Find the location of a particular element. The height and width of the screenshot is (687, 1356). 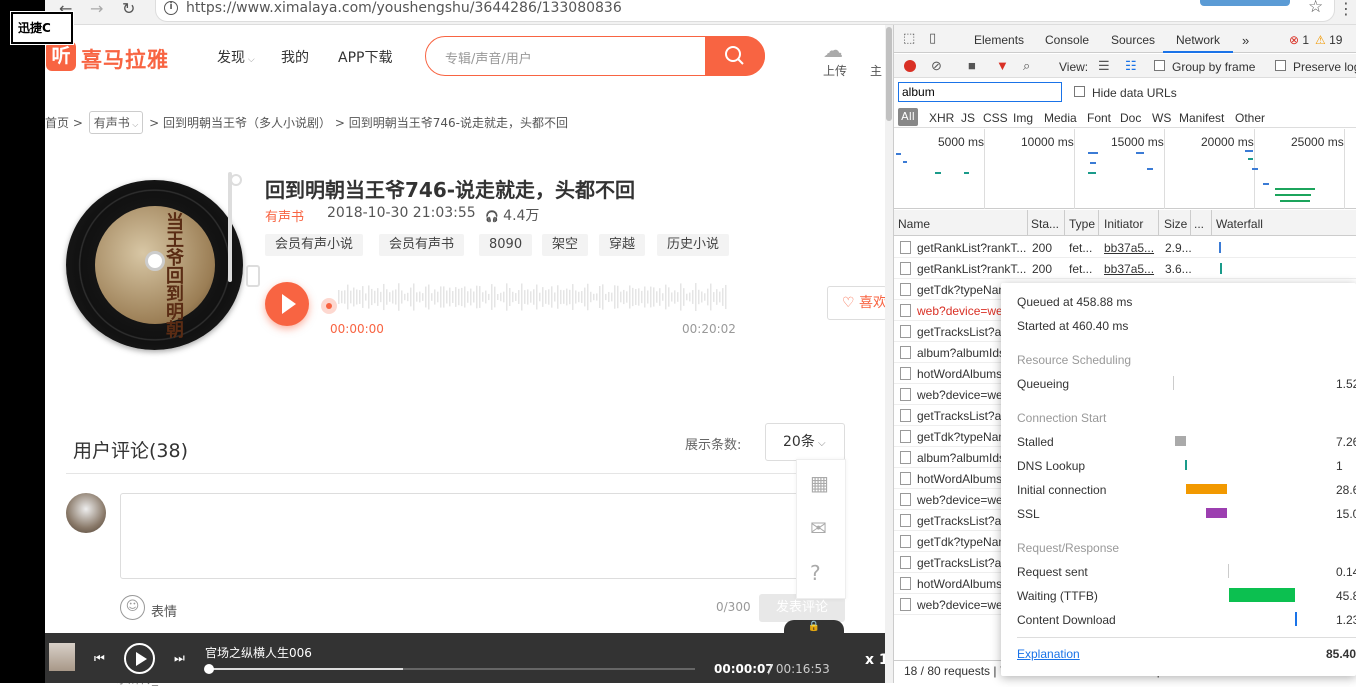

explanation-link: Explanation is located at coordinates (1048, 654).